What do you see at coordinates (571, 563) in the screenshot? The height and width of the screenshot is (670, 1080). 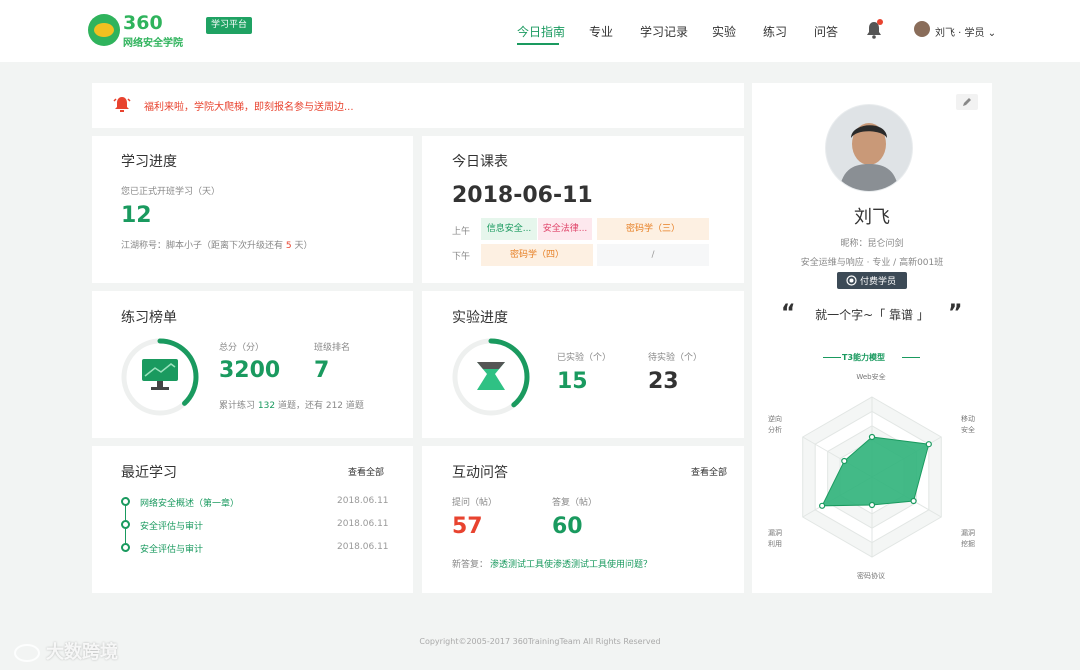 I see `qa-latest-link: 渗透测试工具使渗透测试工具使用问题？` at bounding box center [571, 563].